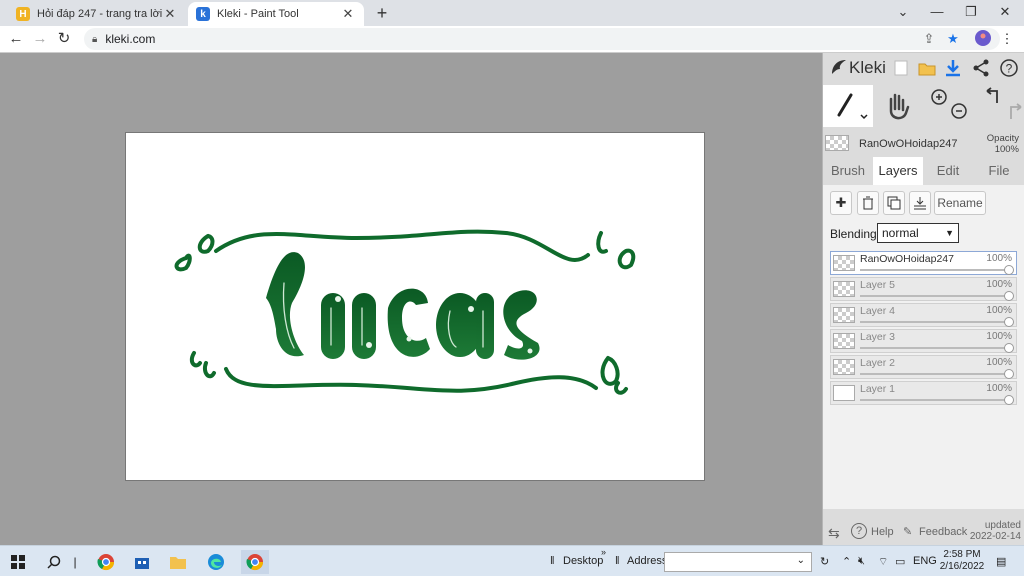  I want to click on kleki-tabs: Brush Layers Edit File, so click(923, 171).